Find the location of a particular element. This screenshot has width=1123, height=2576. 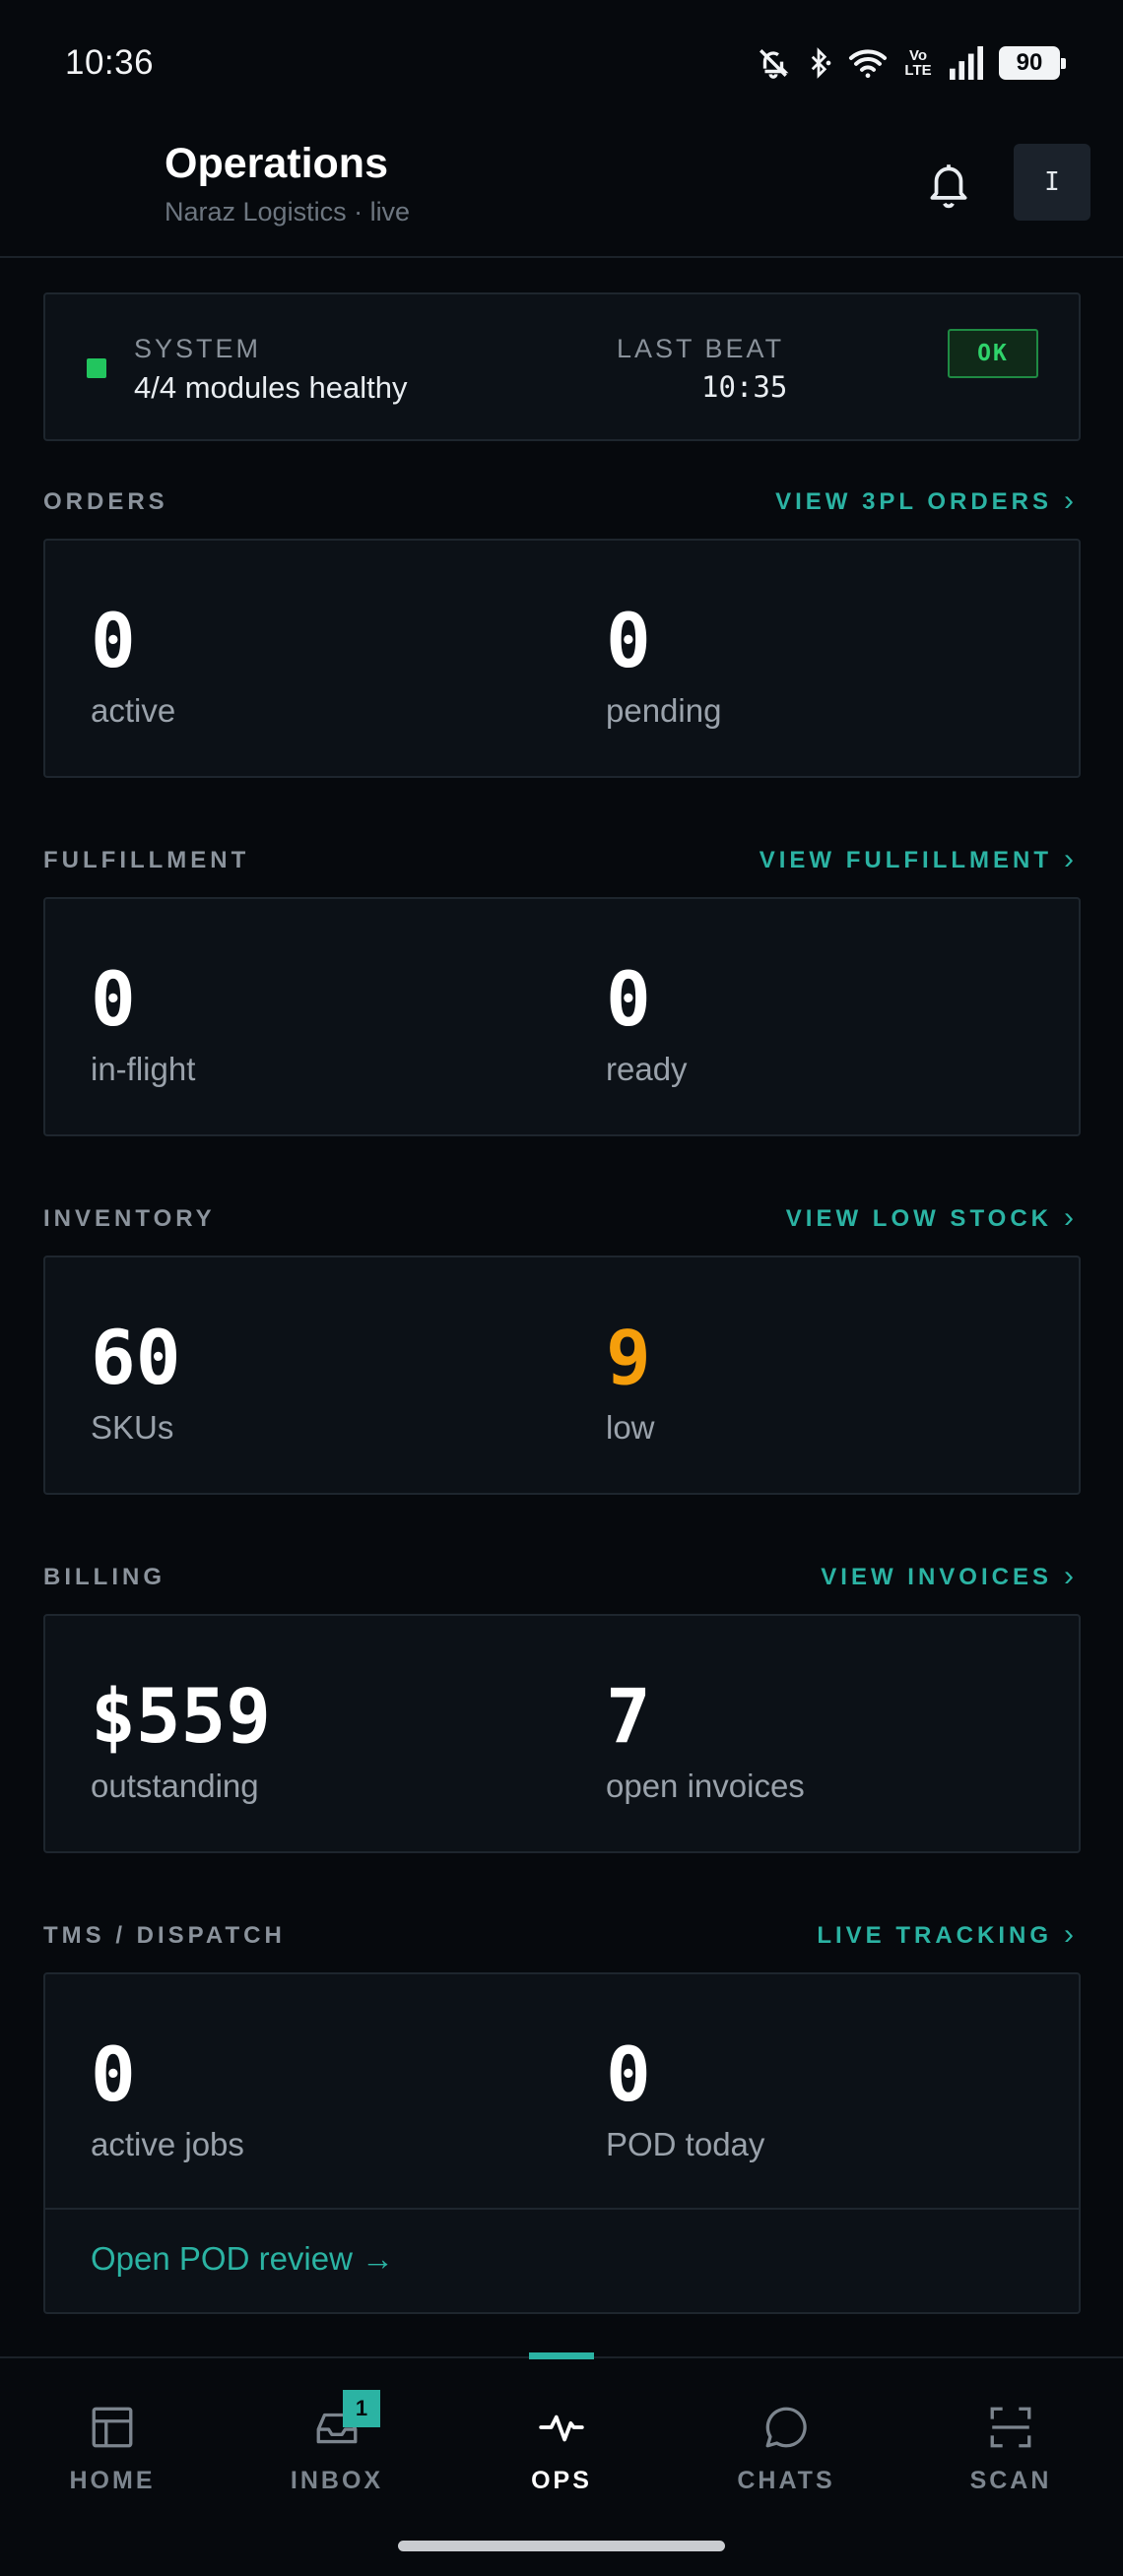

tab-label: INBOX is located at coordinates (337, 2480).